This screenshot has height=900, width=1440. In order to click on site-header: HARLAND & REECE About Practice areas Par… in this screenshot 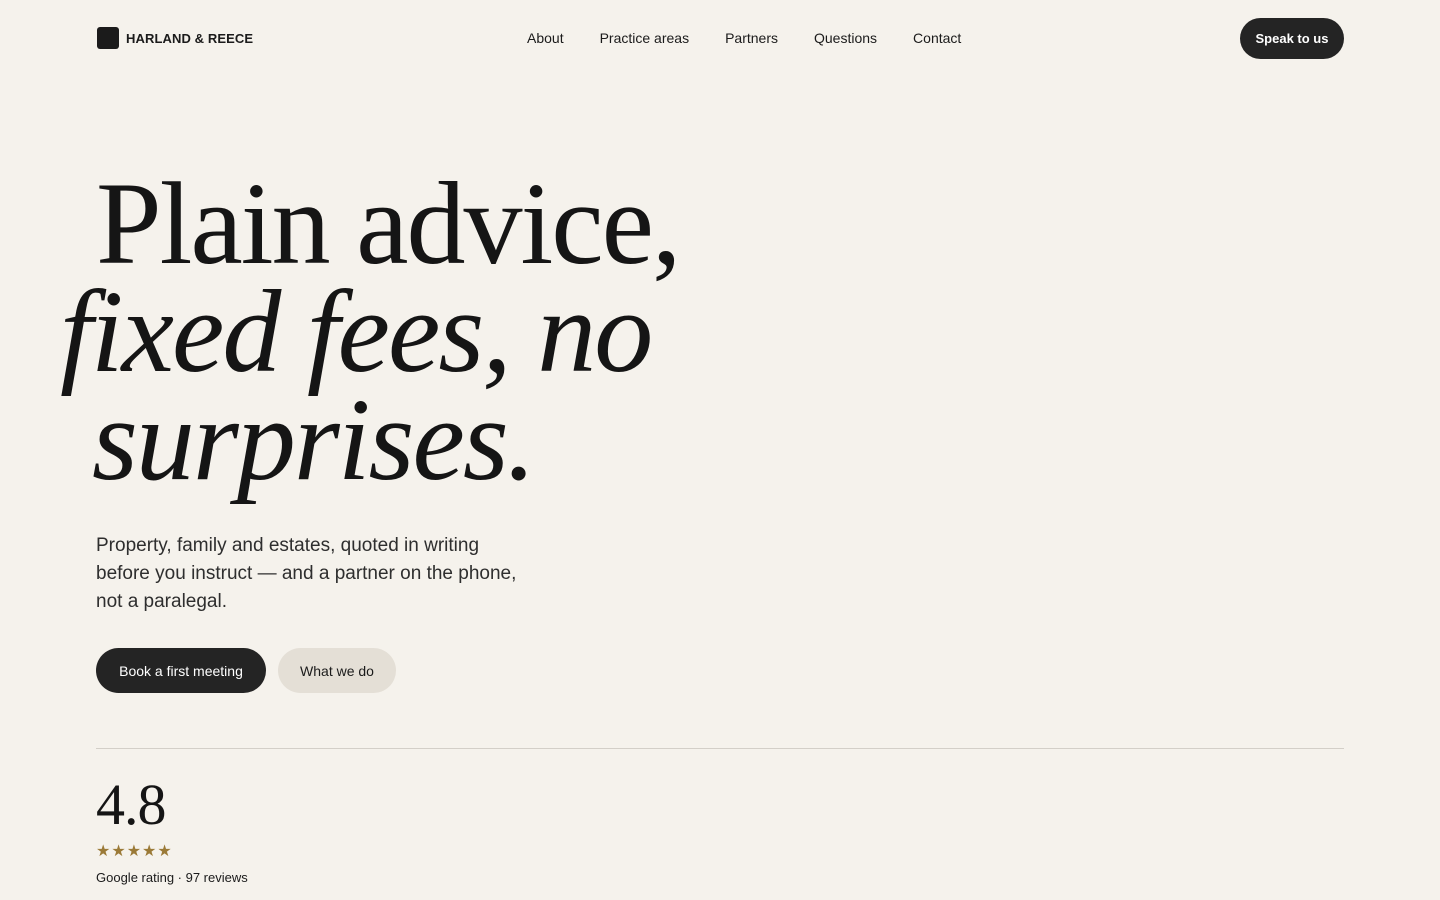, I will do `click(720, 38)`.